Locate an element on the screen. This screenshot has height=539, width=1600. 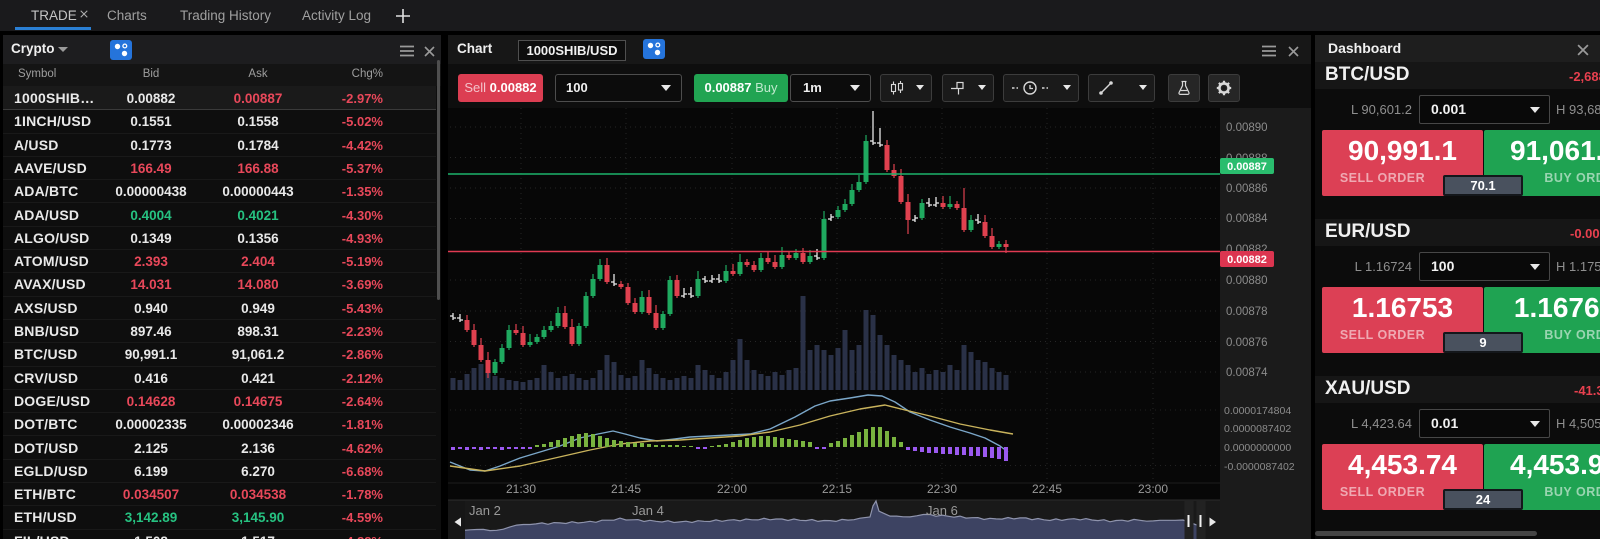
svg-text: 0.0000000000 is located at coordinates (1257, 448).